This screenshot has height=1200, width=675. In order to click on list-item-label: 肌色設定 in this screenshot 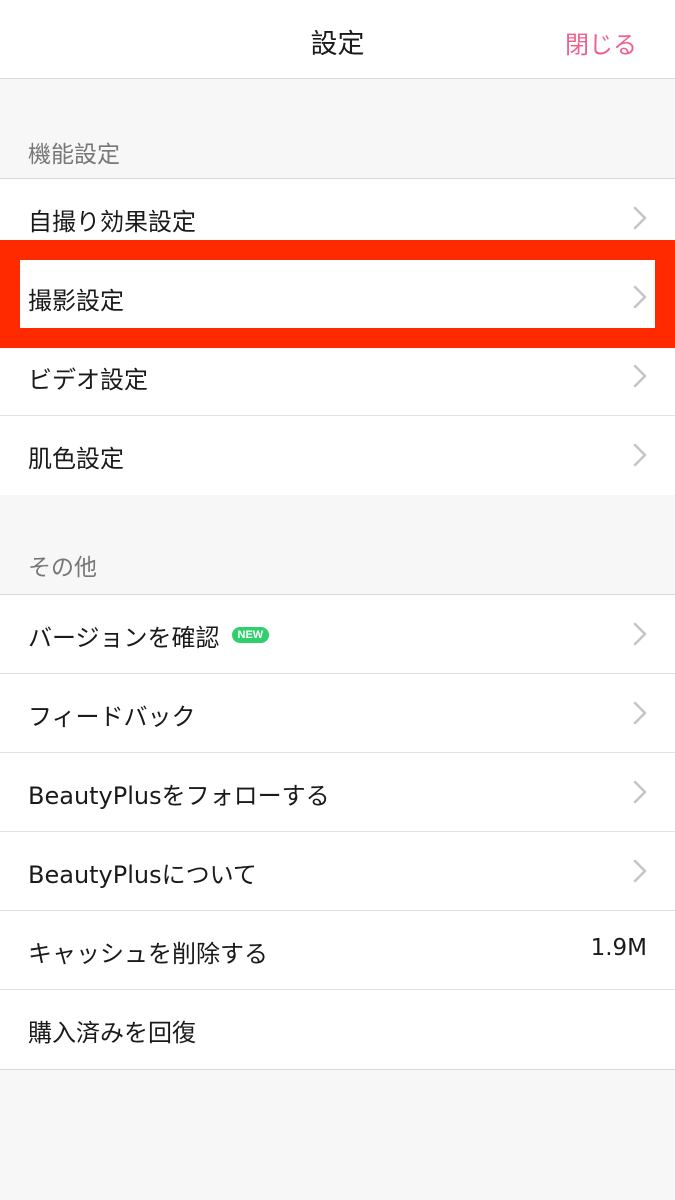, I will do `click(76, 459)`.